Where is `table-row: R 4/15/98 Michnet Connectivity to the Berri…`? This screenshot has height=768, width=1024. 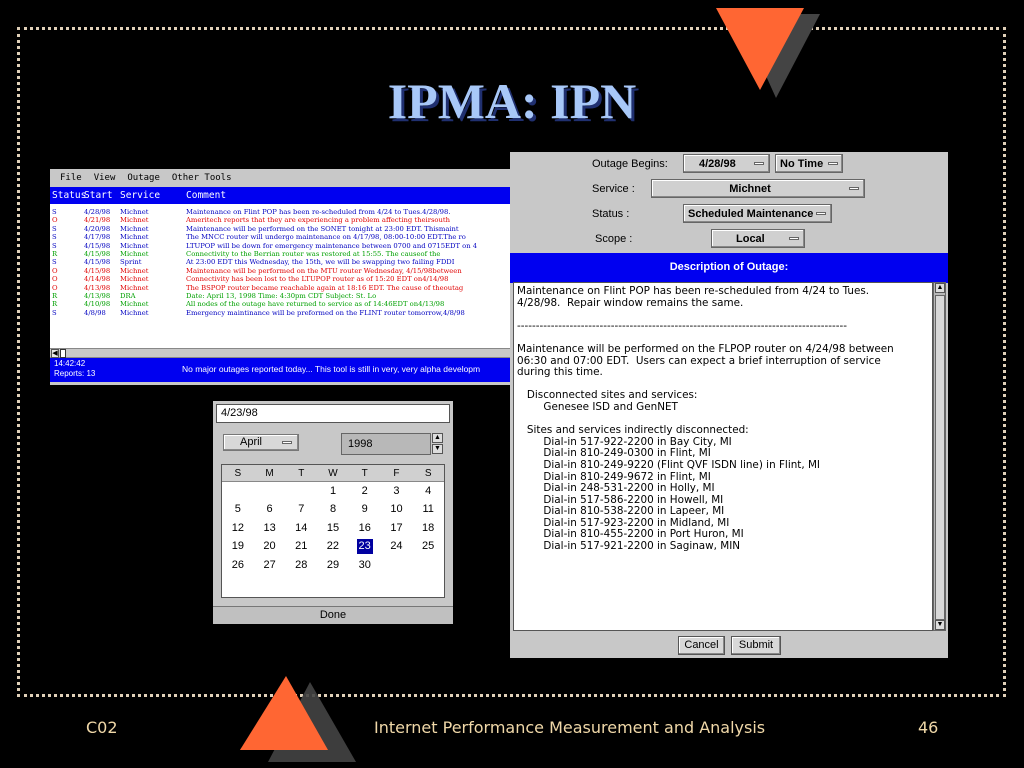
table-row: R 4/15/98 Michnet Connectivity to the Berri… is located at coordinates (281, 254).